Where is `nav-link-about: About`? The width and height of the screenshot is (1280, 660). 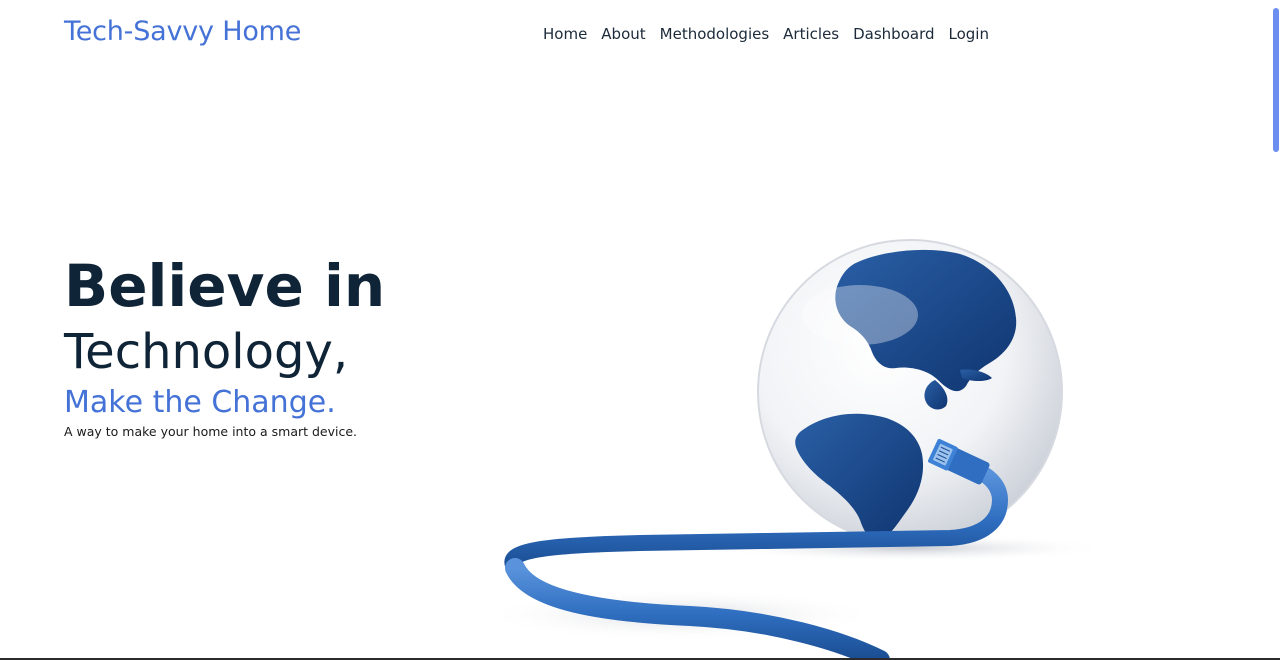
nav-link-about: About is located at coordinates (623, 34).